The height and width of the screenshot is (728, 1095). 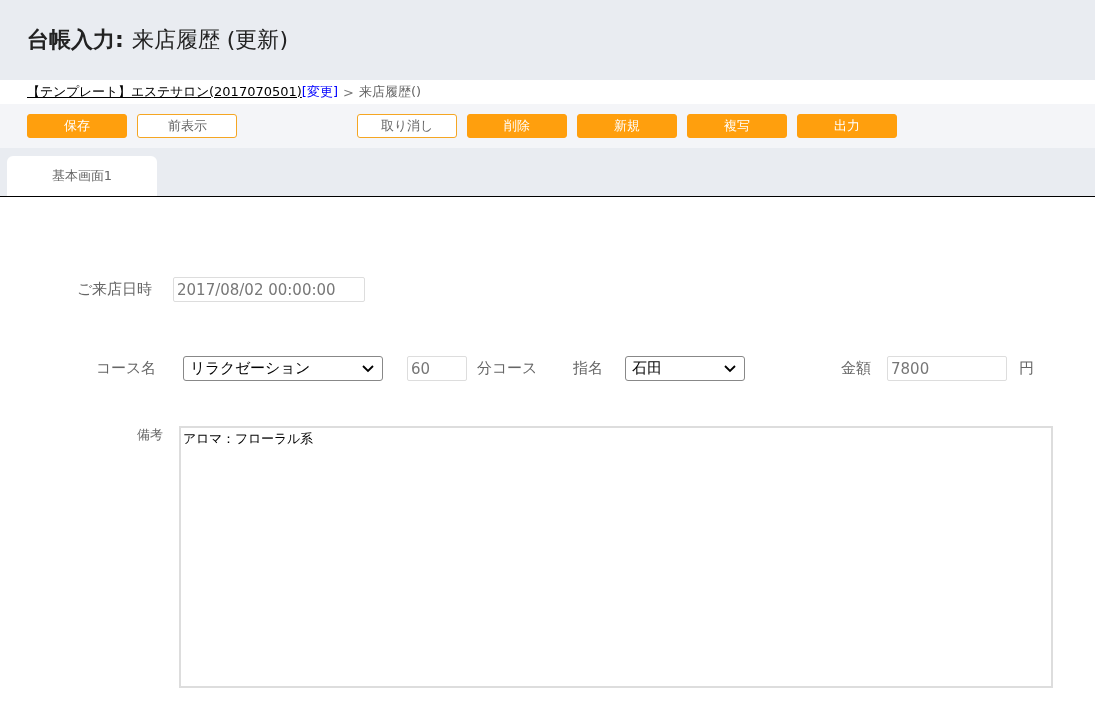 I want to click on breadcrumb-current: 来店履歴(), so click(x=390, y=92).